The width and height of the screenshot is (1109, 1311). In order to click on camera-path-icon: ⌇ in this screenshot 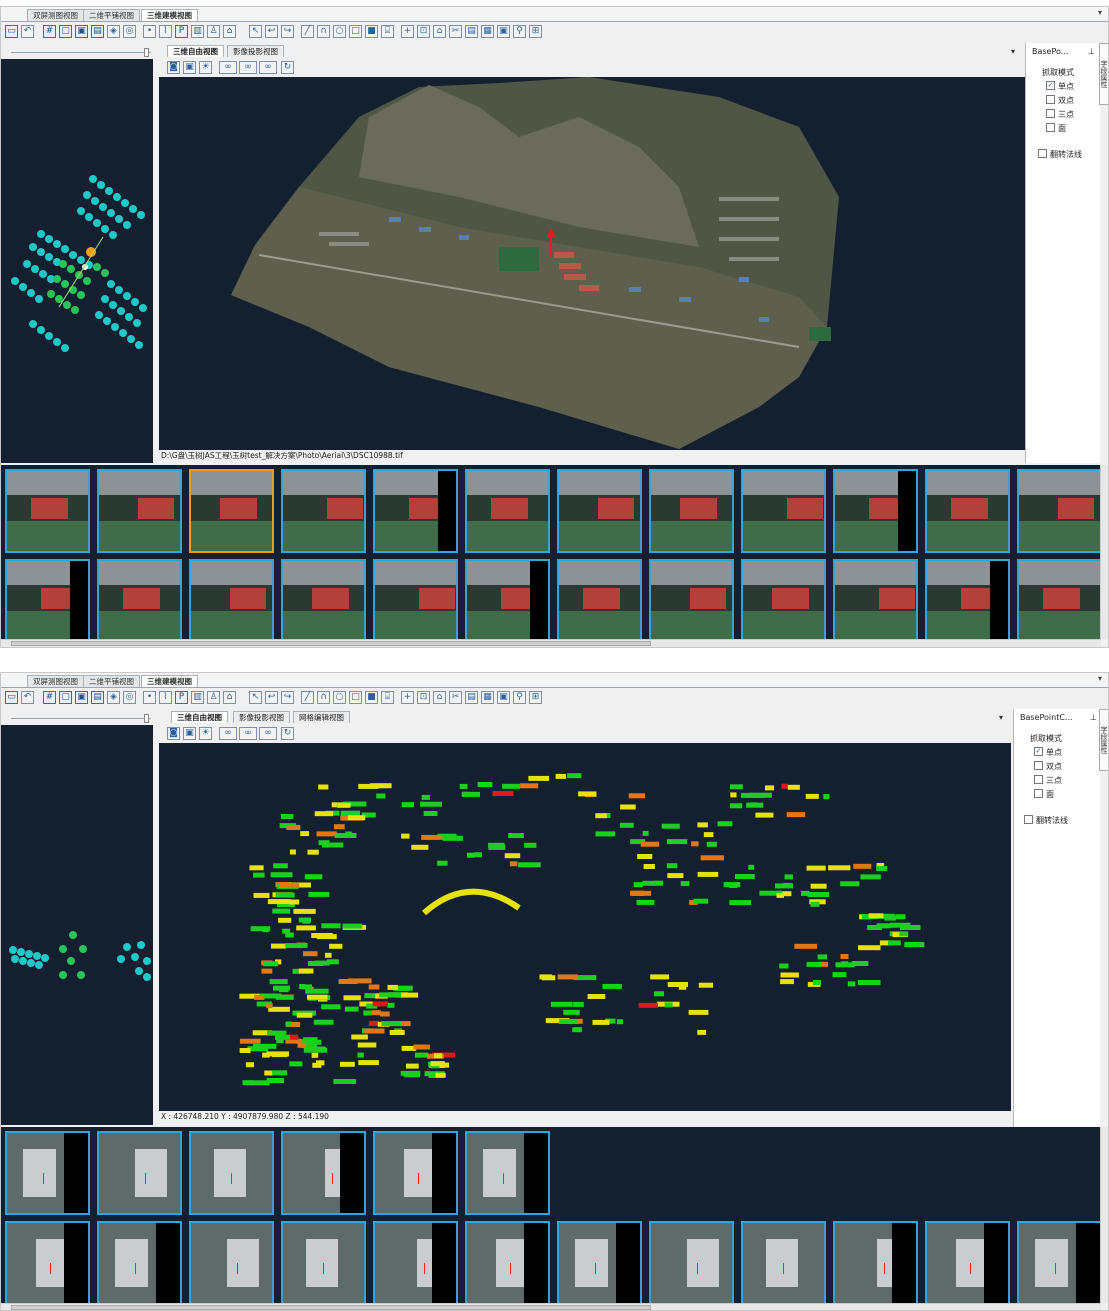, I will do `click(165, 697)`.